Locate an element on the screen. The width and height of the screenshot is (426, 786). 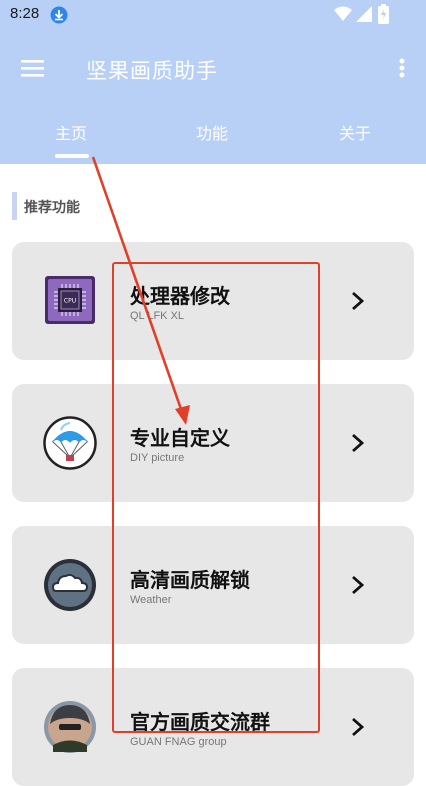
section-accent-bar is located at coordinates (14, 206).